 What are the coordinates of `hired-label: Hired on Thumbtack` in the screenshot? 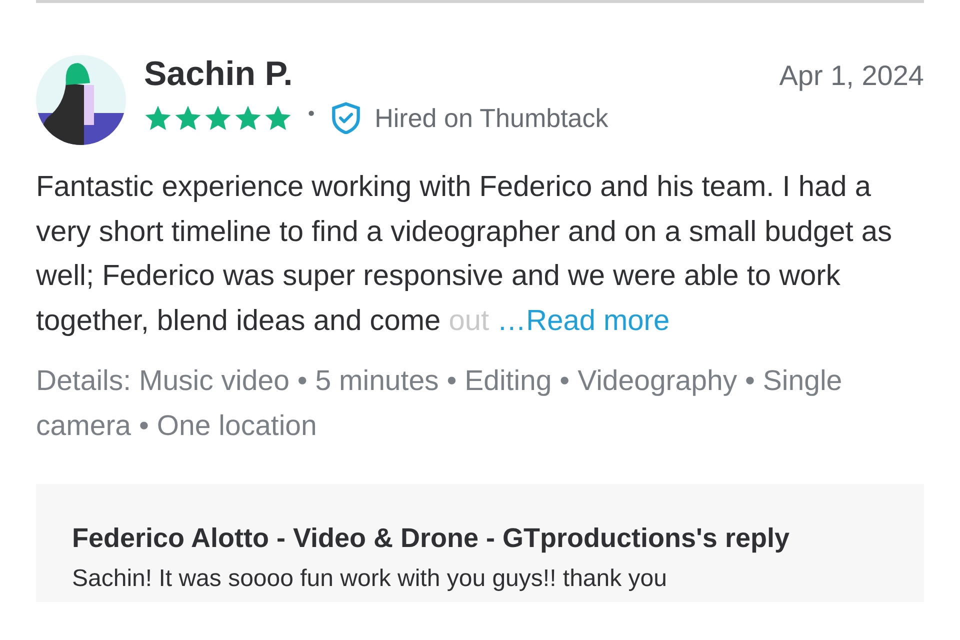 It's located at (491, 118).